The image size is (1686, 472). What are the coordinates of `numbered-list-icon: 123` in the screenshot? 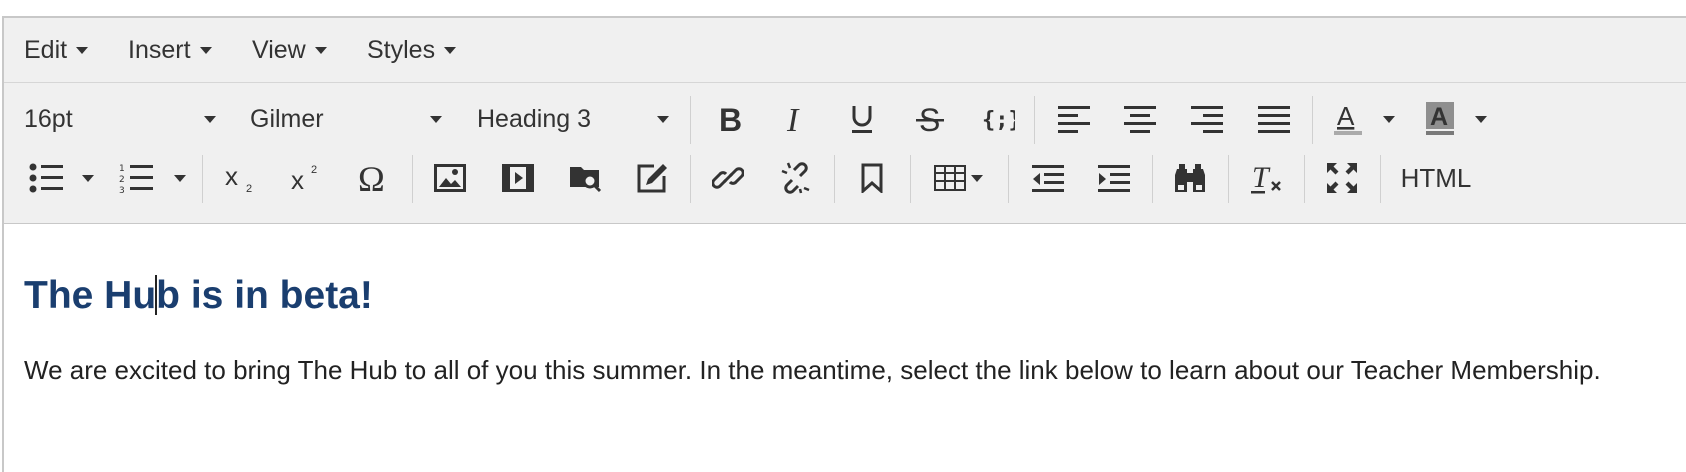 It's located at (136, 178).